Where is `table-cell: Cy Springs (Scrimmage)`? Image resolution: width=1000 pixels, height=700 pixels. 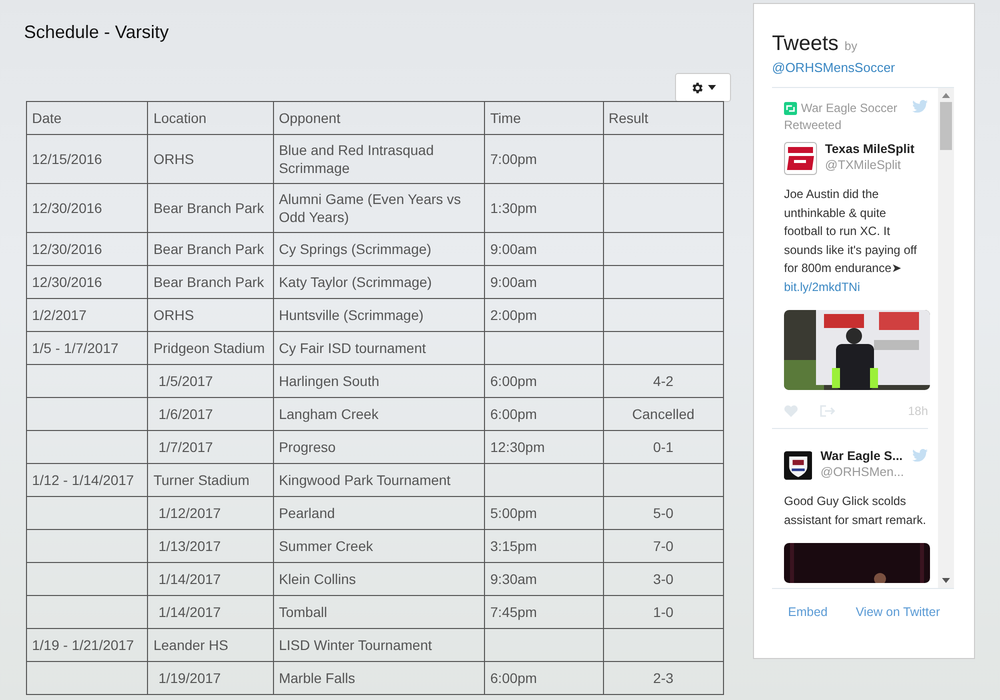
table-cell: Cy Springs (Scrimmage) is located at coordinates (355, 249).